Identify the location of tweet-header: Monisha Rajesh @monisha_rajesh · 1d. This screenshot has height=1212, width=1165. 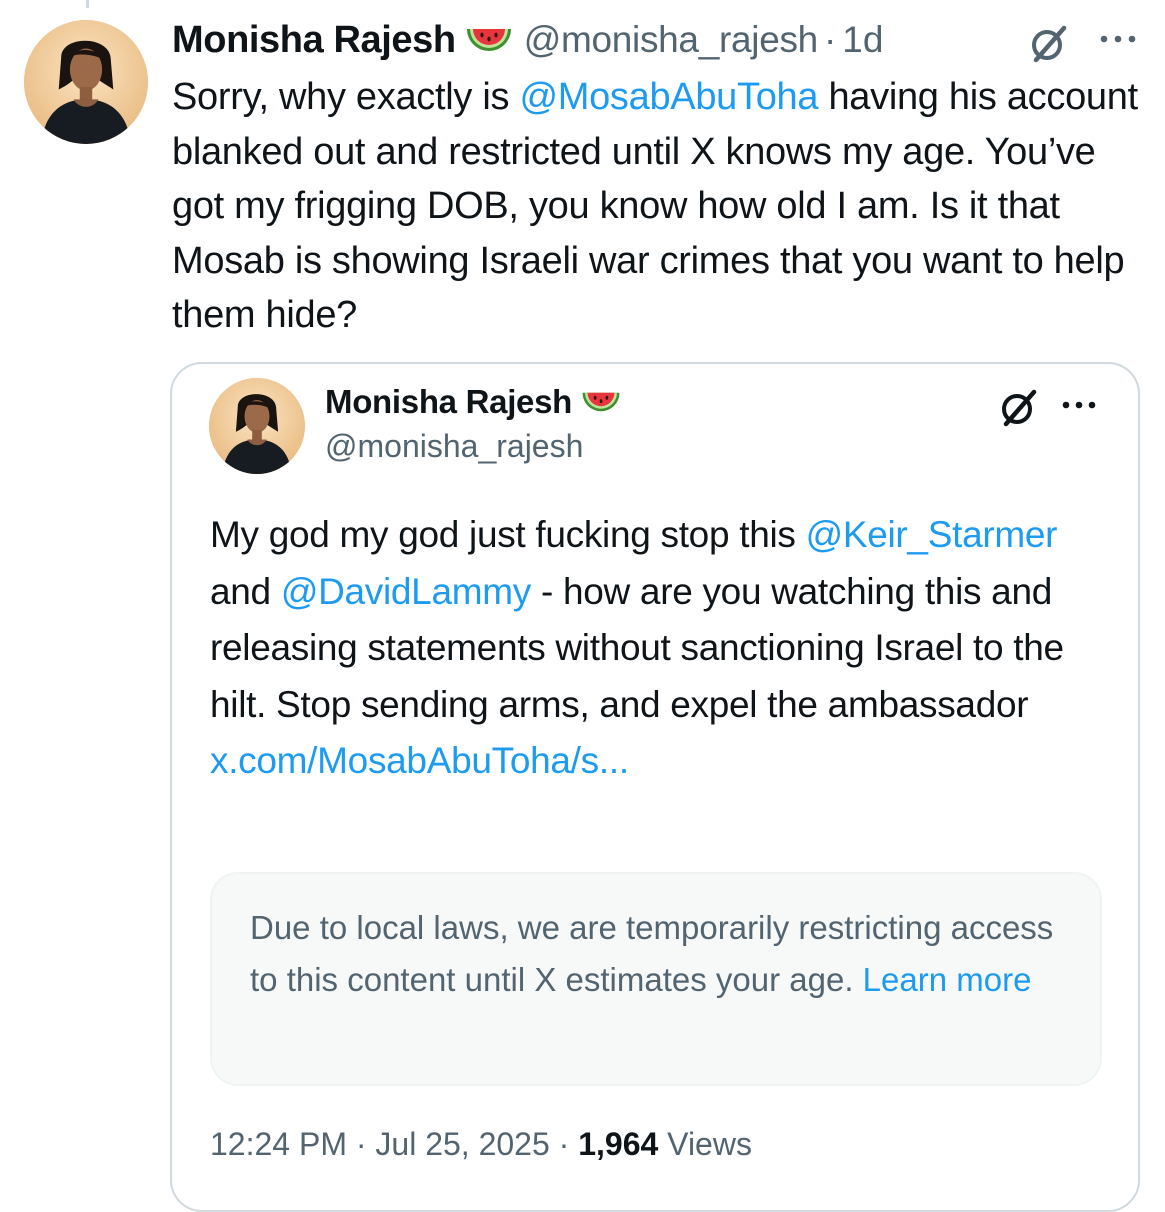
(527, 40).